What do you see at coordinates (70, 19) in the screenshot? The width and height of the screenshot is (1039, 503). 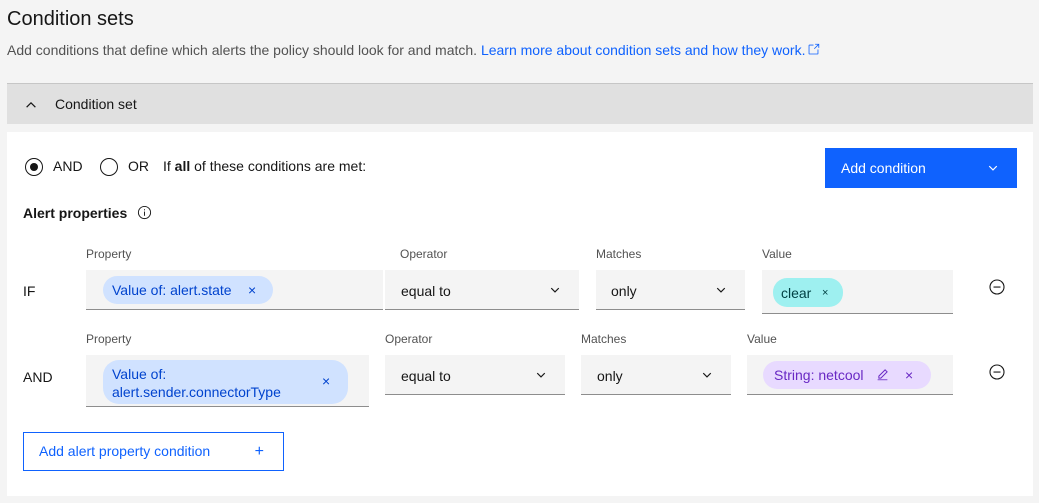 I see `page-title: Condition sets` at bounding box center [70, 19].